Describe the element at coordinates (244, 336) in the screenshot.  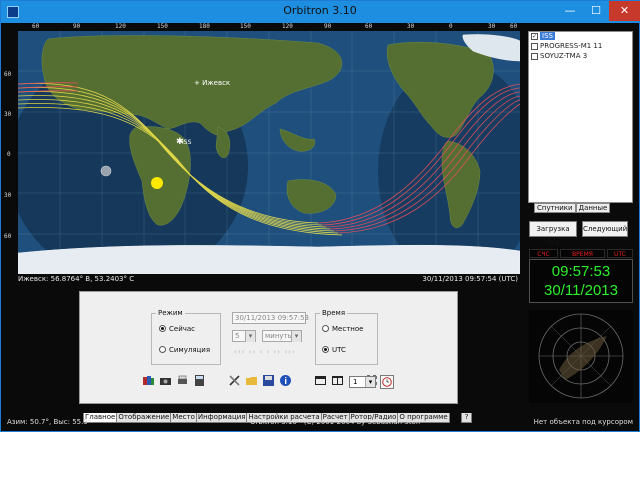
I see `simulation-step-select: 5` at that location.